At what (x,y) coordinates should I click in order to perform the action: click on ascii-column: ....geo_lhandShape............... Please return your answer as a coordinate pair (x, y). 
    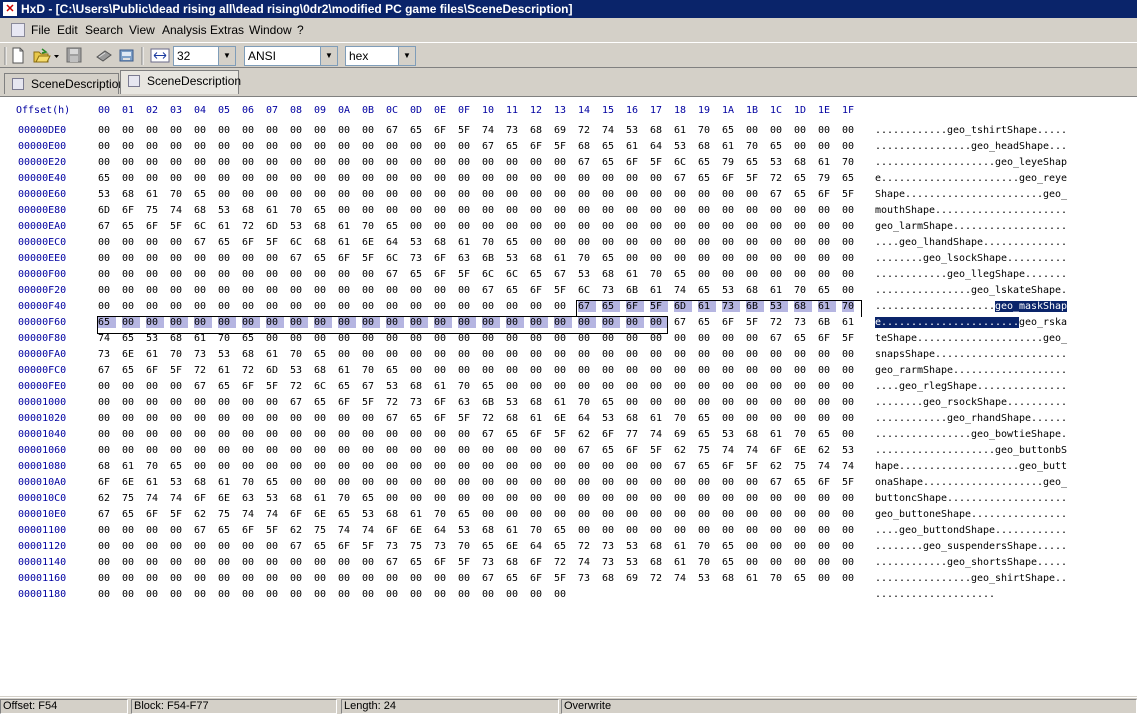
    Looking at the image, I should click on (971, 242).